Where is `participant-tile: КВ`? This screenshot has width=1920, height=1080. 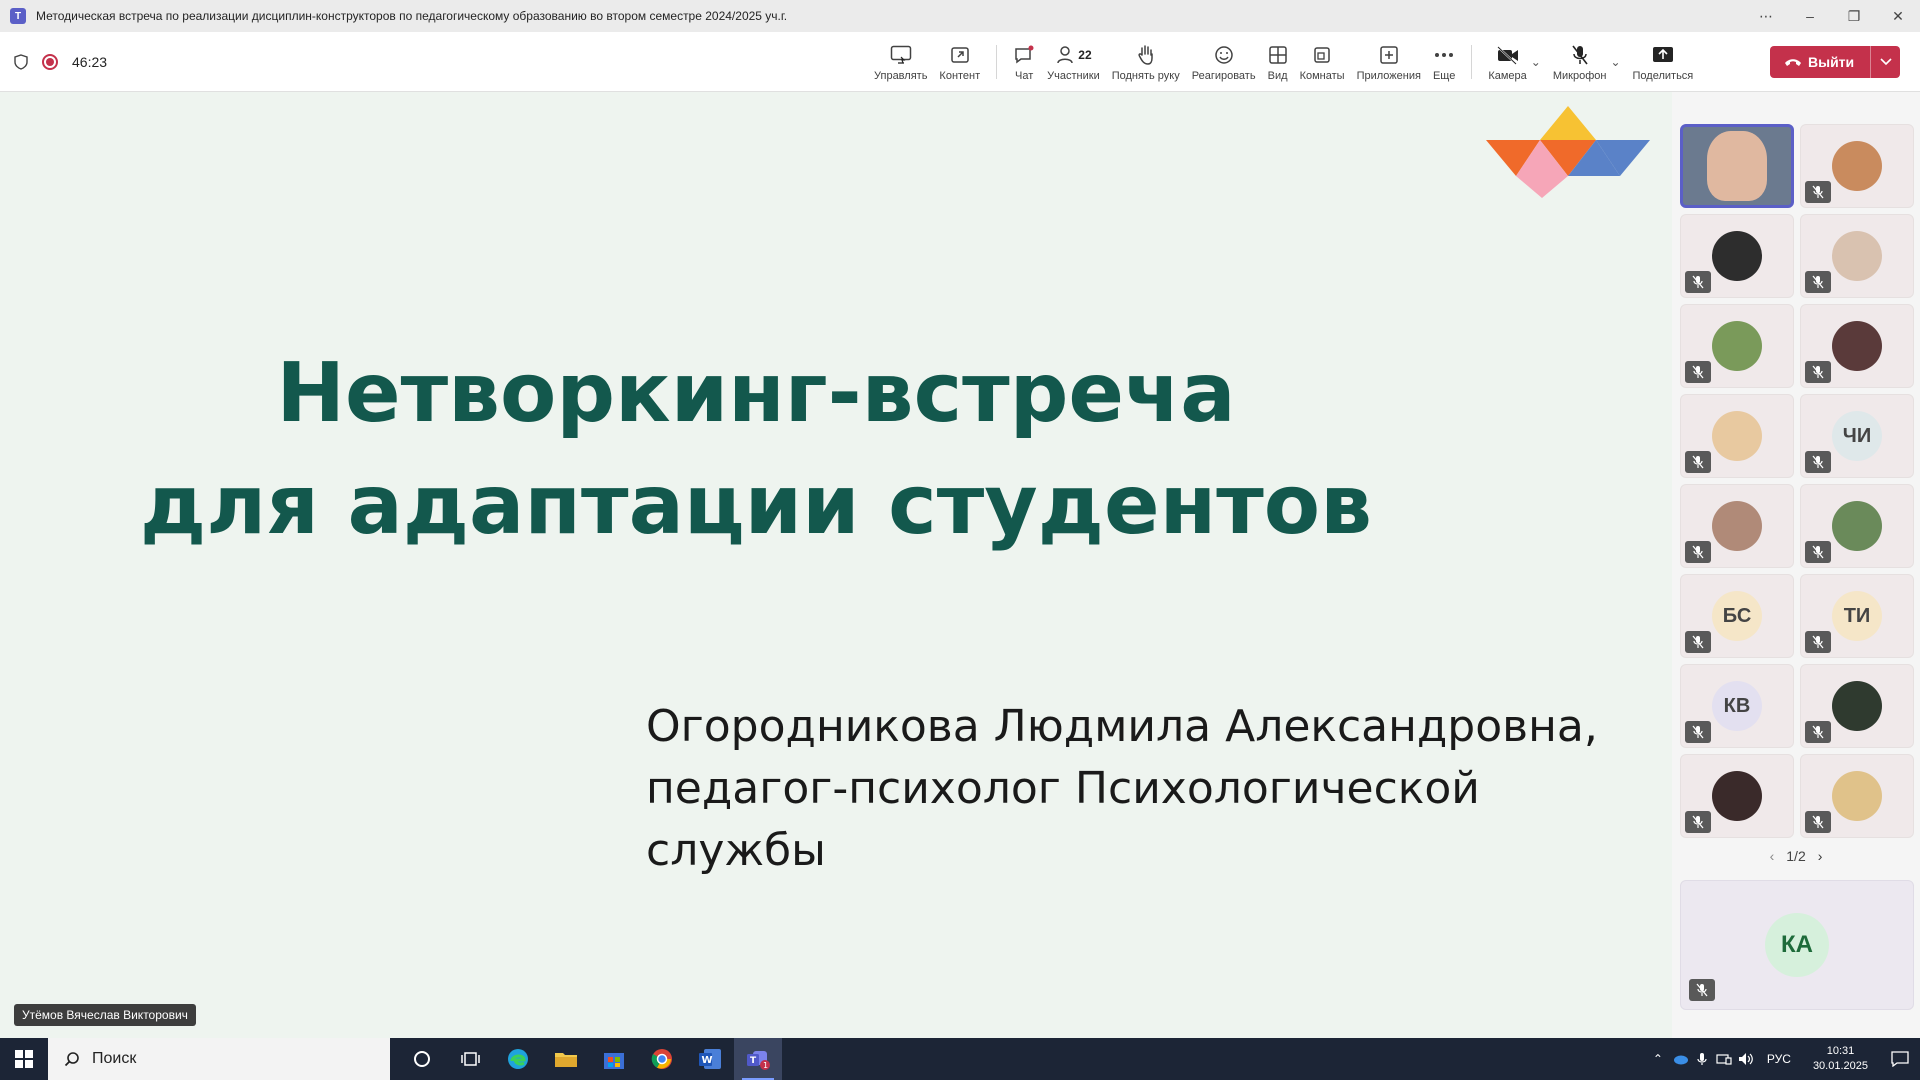 participant-tile: КВ is located at coordinates (1737, 706).